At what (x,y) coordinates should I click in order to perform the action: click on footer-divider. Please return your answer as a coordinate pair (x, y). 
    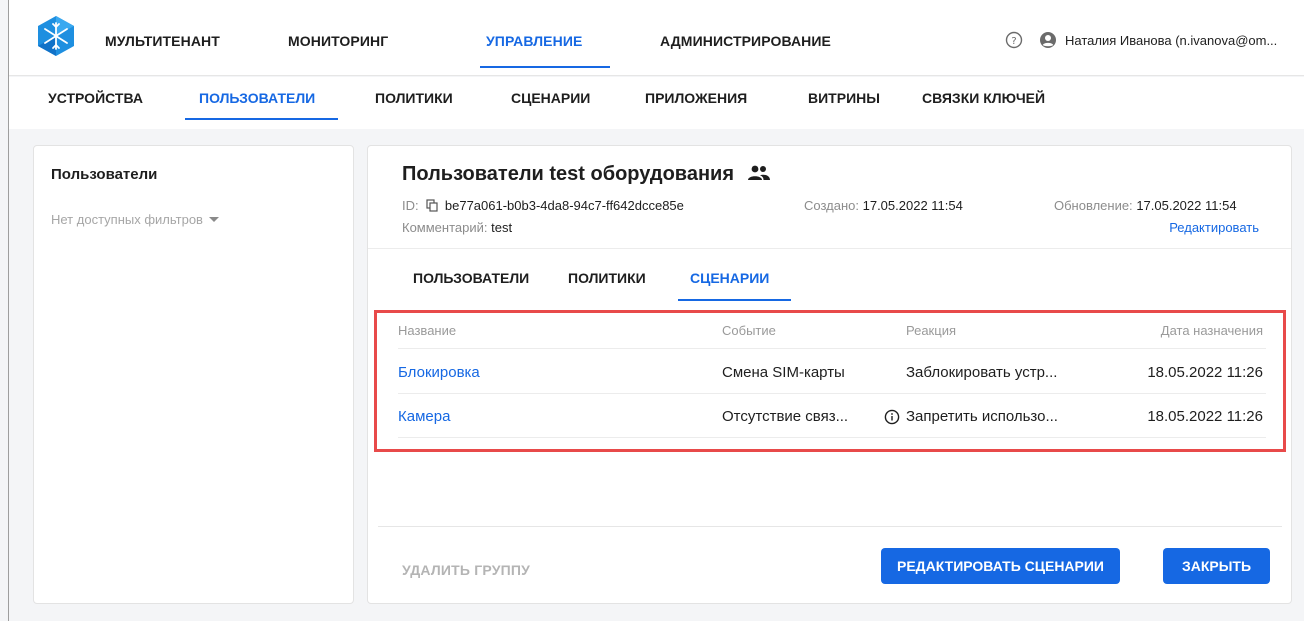
    Looking at the image, I should click on (830, 526).